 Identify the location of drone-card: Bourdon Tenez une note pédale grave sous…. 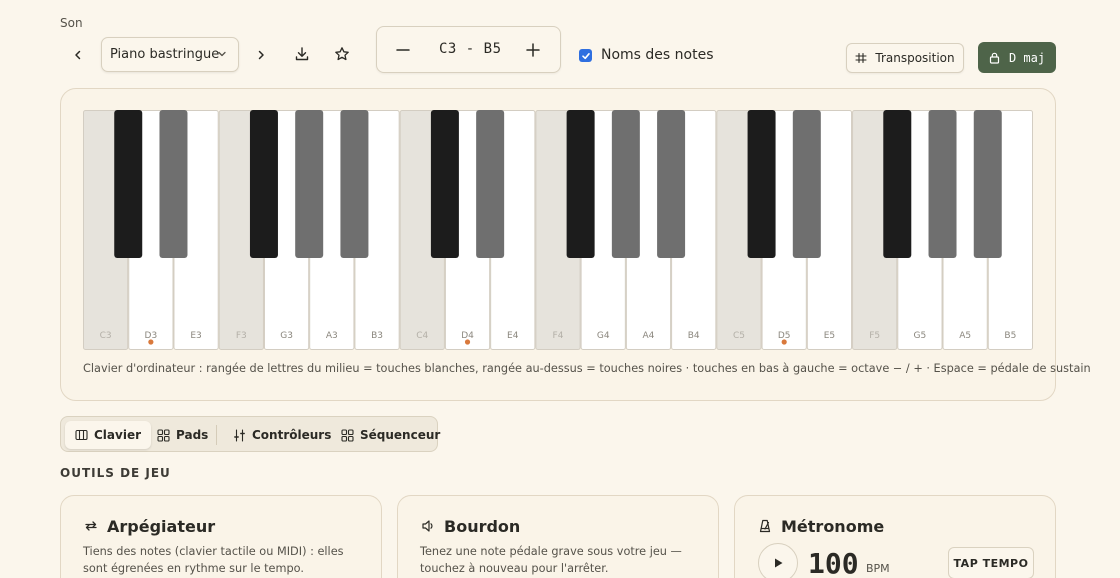
(558, 536).